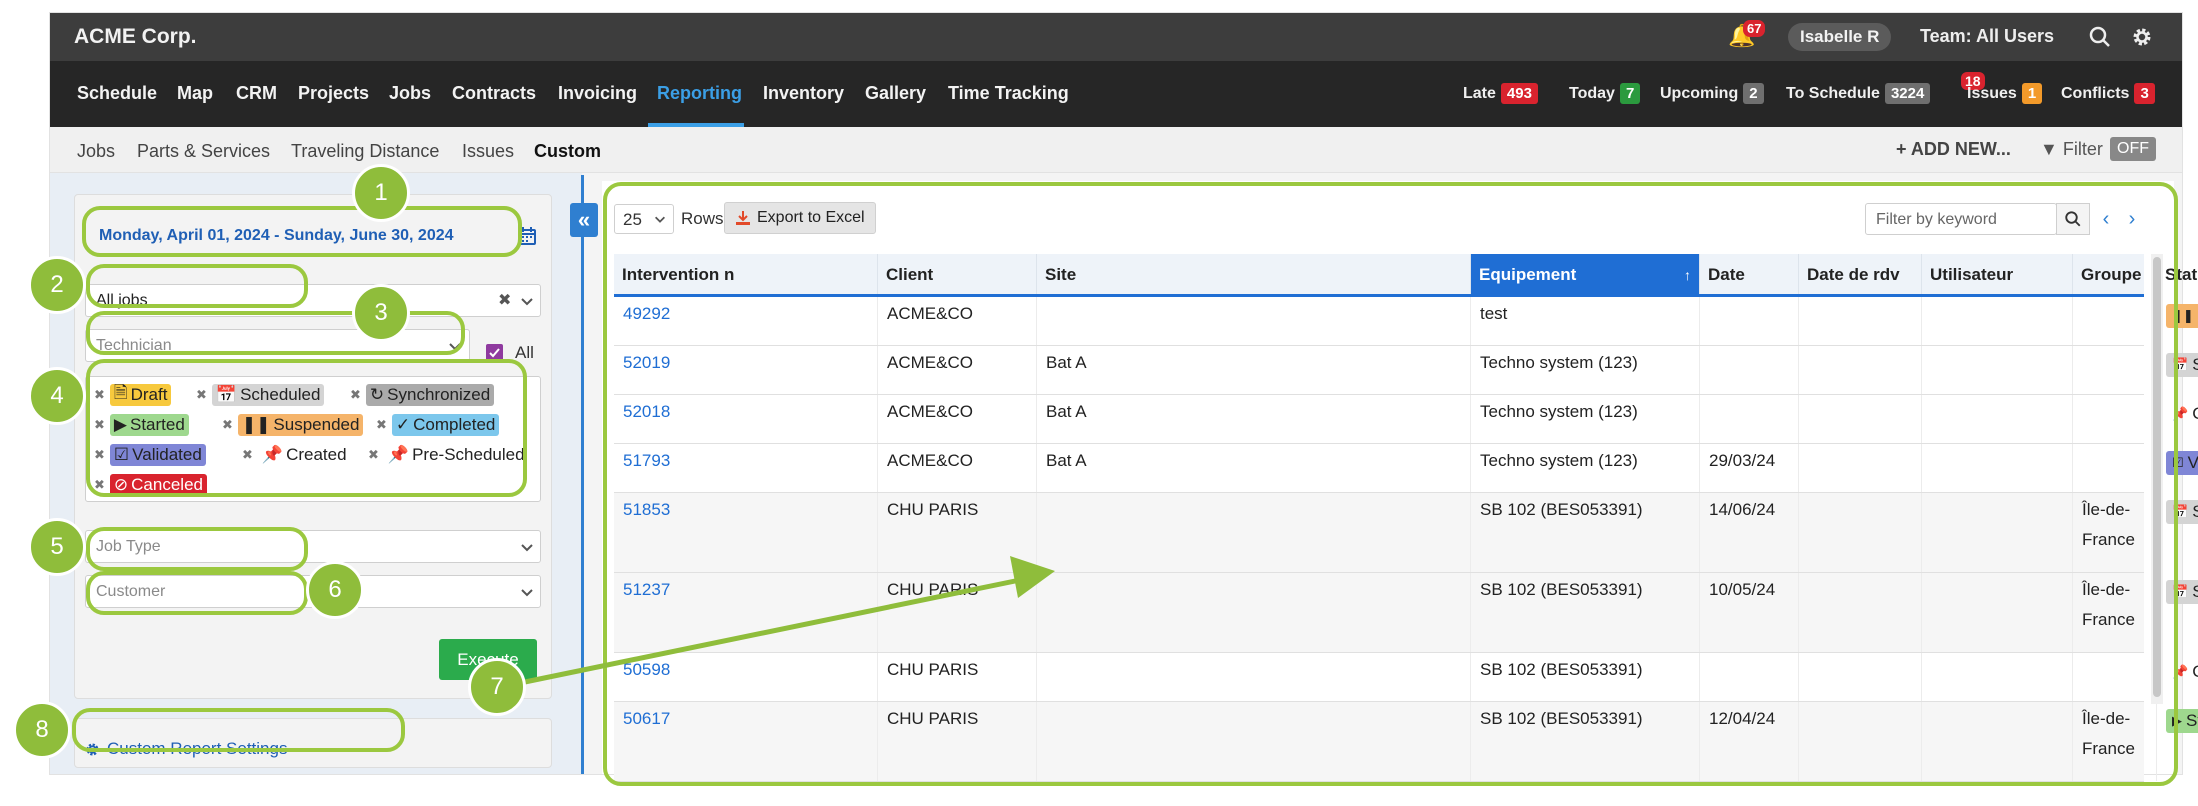  What do you see at coordinates (381, 193) in the screenshot?
I see `callout-1: 1` at bounding box center [381, 193].